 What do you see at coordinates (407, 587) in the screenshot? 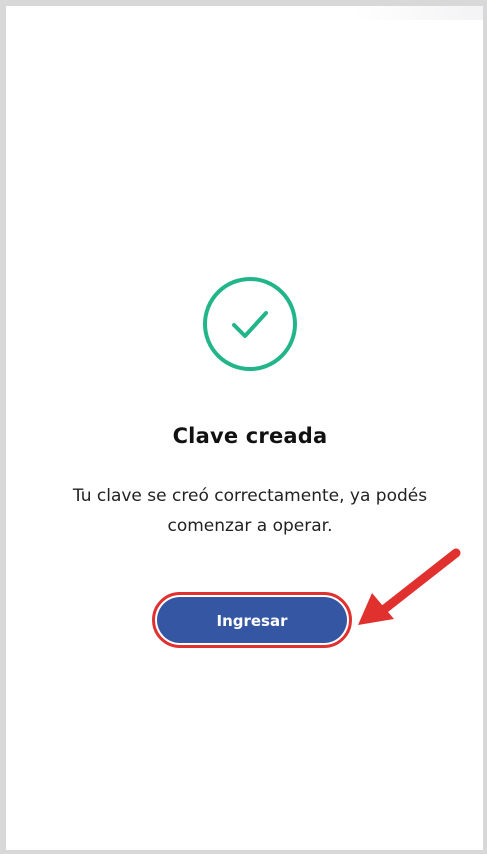
I see `red-arrow-icon` at bounding box center [407, 587].